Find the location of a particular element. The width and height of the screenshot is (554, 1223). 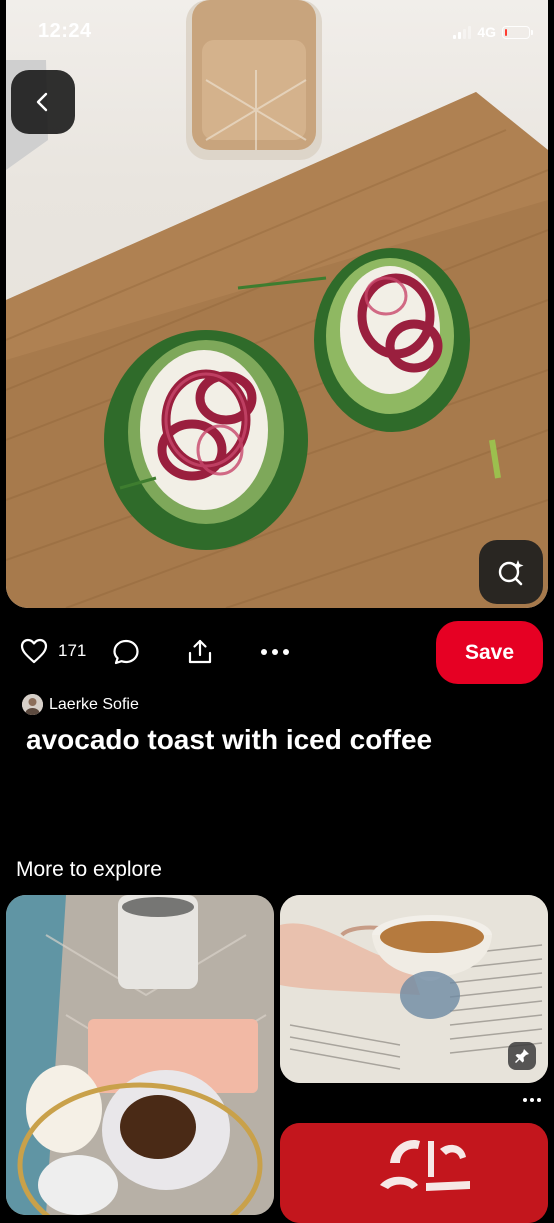

heart-icon is located at coordinates (34, 651).